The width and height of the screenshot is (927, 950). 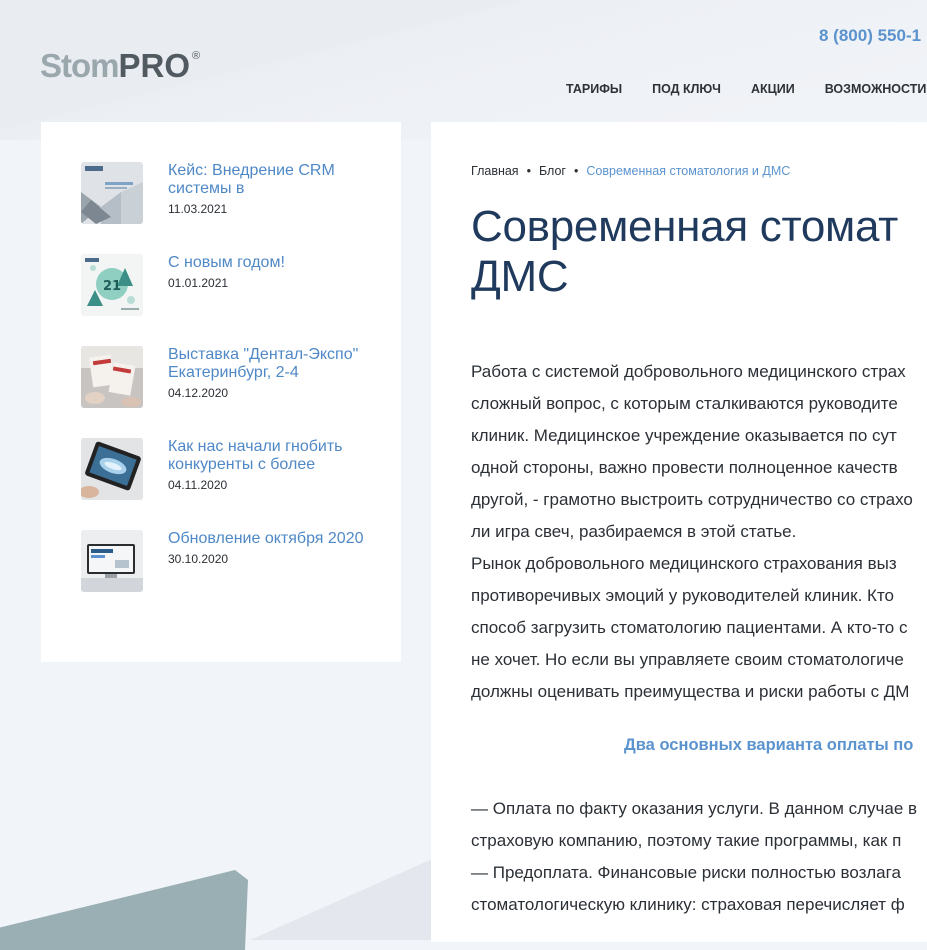 What do you see at coordinates (268, 263) in the screenshot?
I see `post-title: С новым годом!` at bounding box center [268, 263].